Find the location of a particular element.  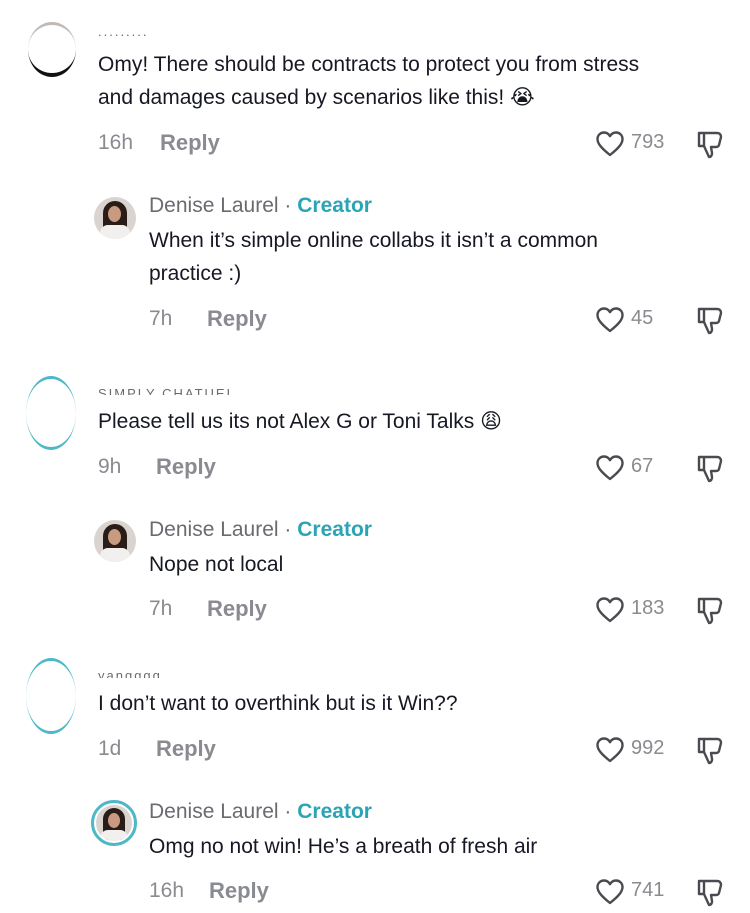

timestamp: 9h is located at coordinates (110, 466).